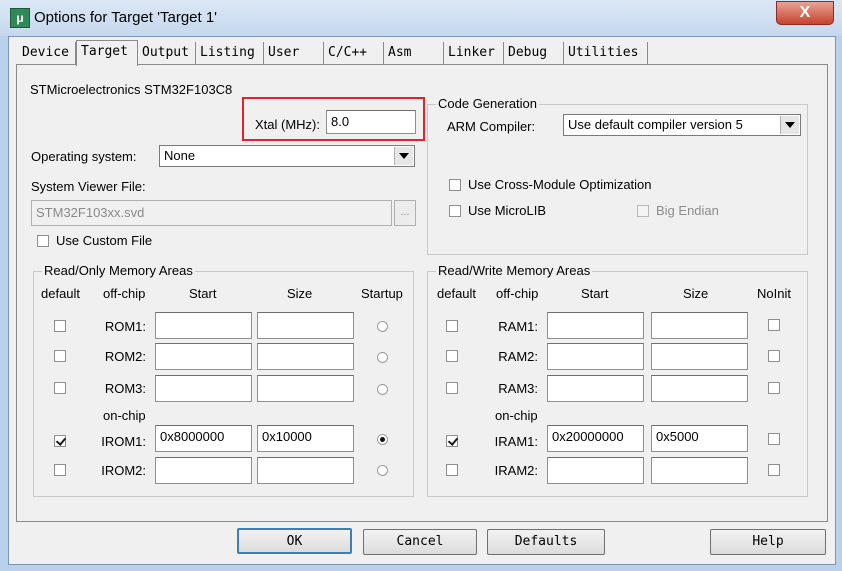 The width and height of the screenshot is (842, 571). Describe the element at coordinates (203, 388) in the screenshot. I see `rom3-start-input` at that location.